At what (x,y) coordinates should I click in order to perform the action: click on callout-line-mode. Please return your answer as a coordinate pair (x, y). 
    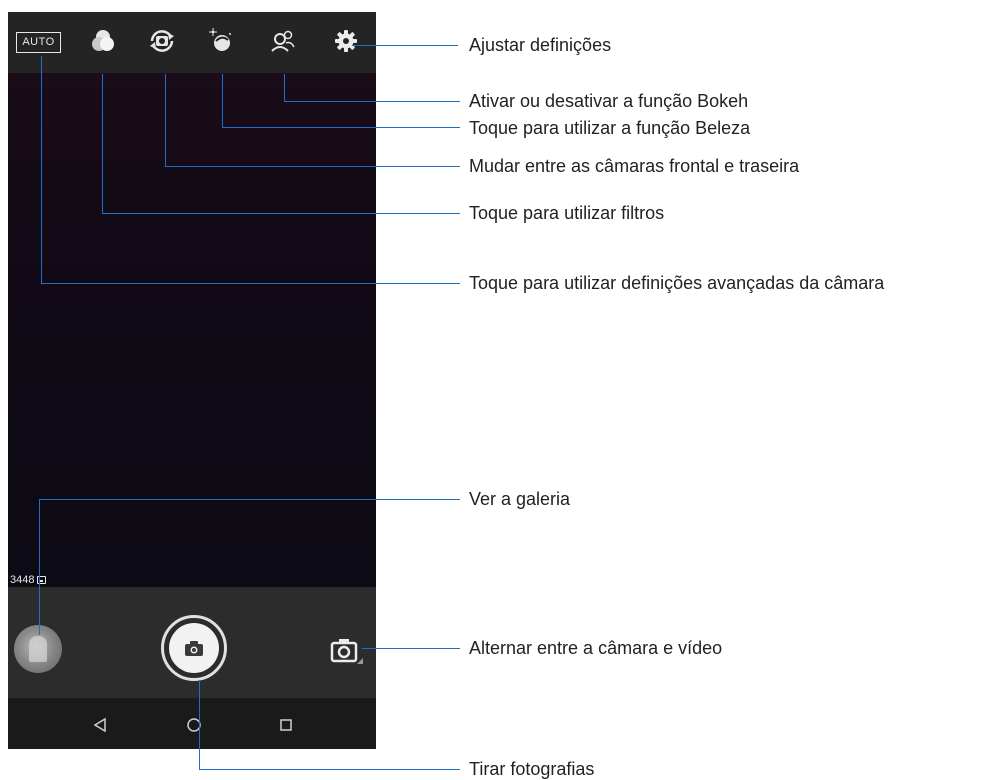
    Looking at the image, I should click on (411, 648).